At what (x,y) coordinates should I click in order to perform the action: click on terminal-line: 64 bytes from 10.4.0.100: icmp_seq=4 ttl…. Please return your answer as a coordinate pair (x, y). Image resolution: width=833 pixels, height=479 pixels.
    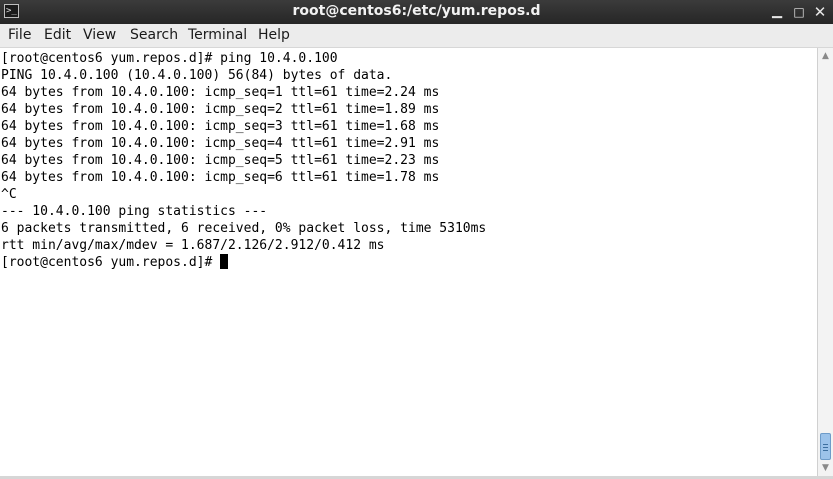
    Looking at the image, I should click on (220, 143).